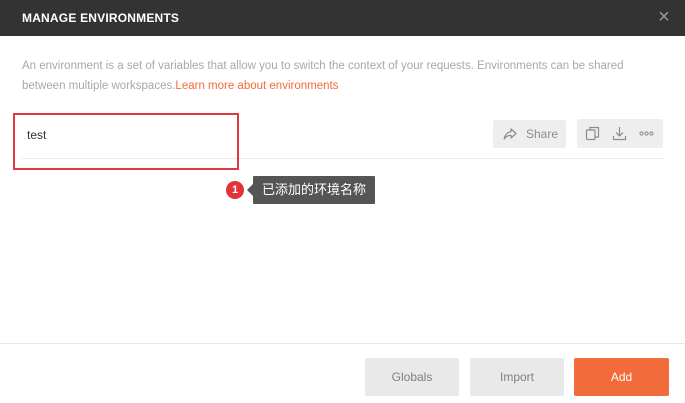 Image resolution: width=685 pixels, height=403 pixels. I want to click on annotation-badge: 1, so click(235, 190).